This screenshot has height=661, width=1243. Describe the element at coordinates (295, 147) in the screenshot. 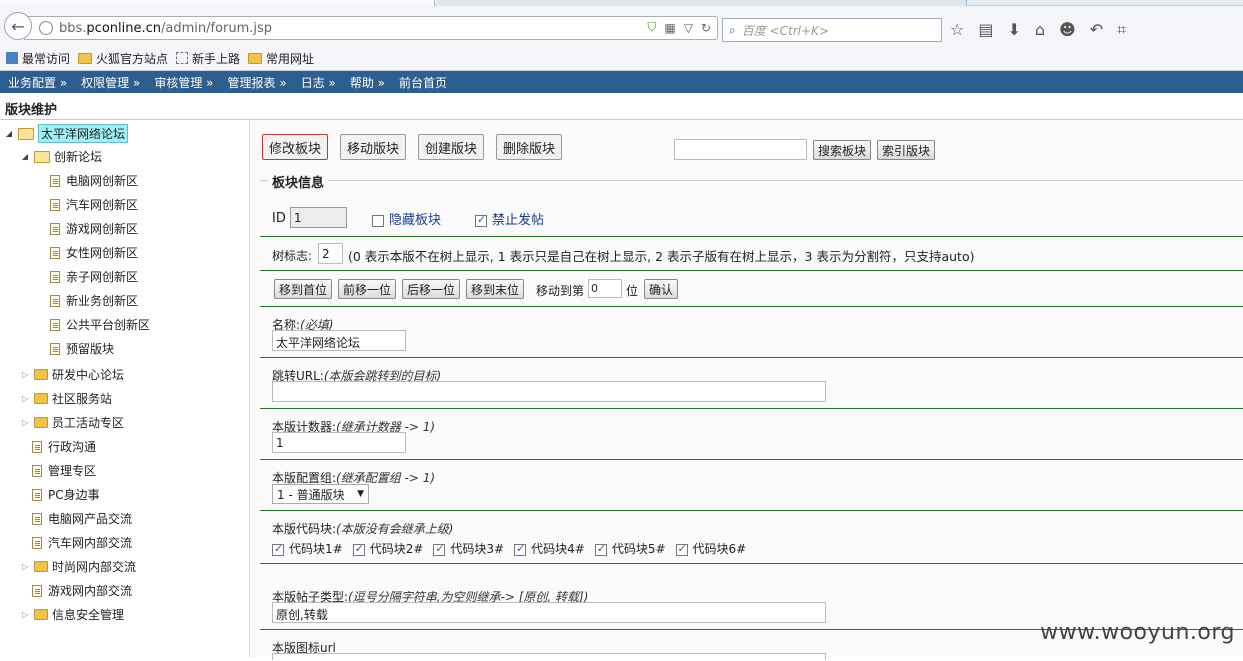

I see `edit-forum-button: 修改板块` at that location.